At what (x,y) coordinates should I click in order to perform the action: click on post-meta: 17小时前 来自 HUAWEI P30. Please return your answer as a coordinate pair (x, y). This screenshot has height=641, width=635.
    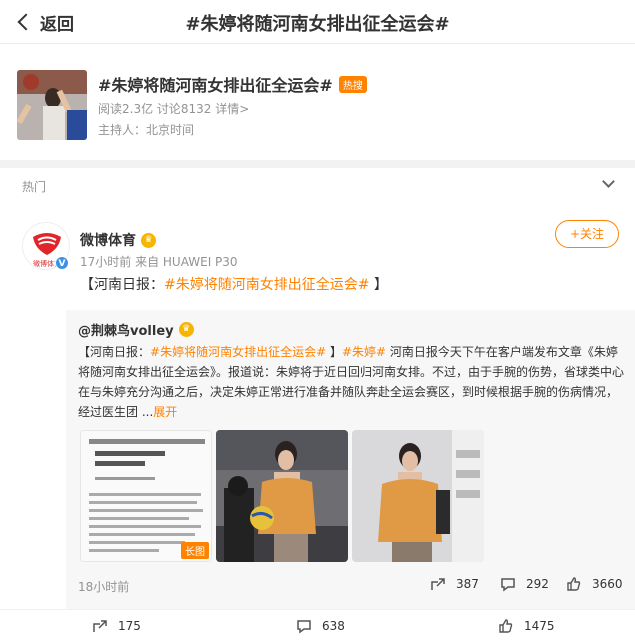
    Looking at the image, I should click on (159, 262).